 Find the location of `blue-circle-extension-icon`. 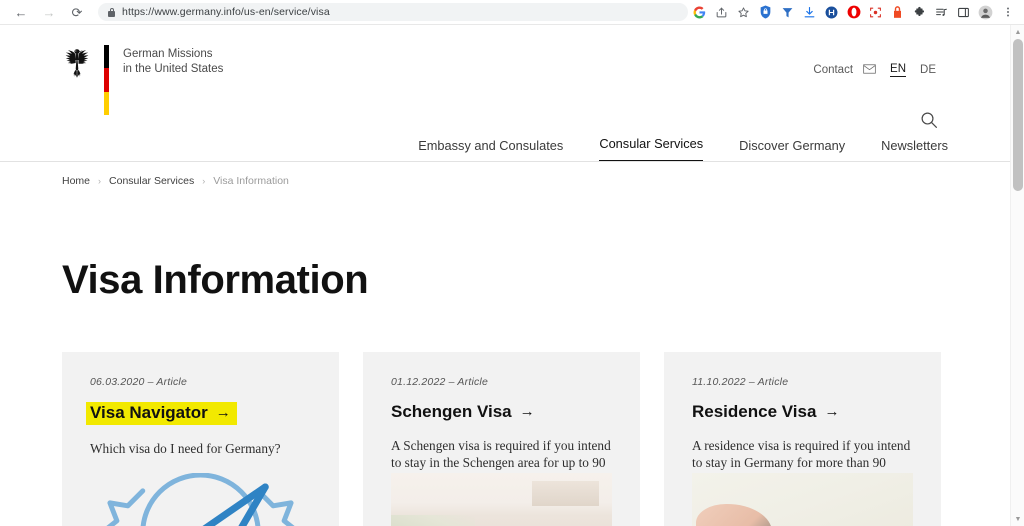

blue-circle-extension-icon is located at coordinates (831, 12).